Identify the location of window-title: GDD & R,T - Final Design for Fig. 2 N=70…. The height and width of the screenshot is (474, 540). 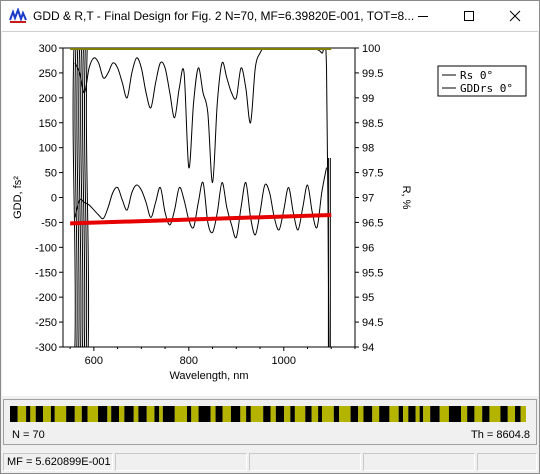
(224, 16).